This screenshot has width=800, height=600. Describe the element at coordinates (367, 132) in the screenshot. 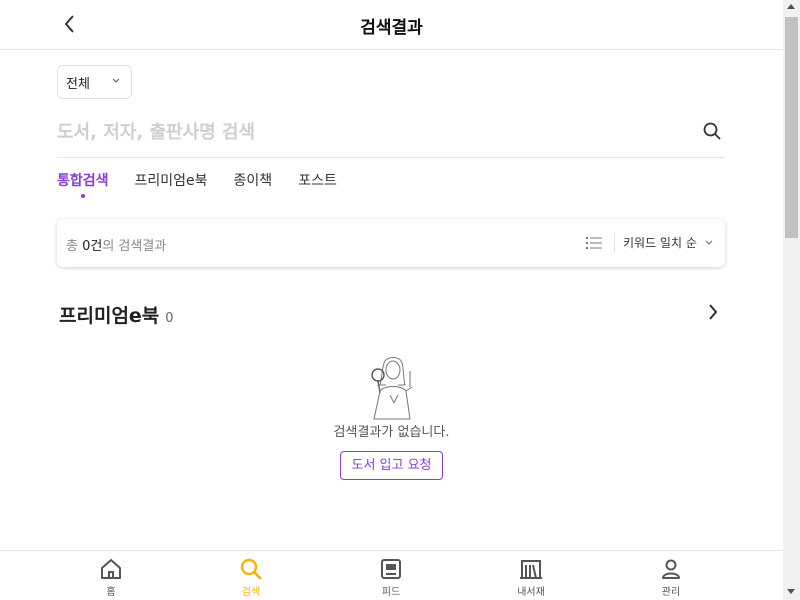

I see `search-input` at that location.